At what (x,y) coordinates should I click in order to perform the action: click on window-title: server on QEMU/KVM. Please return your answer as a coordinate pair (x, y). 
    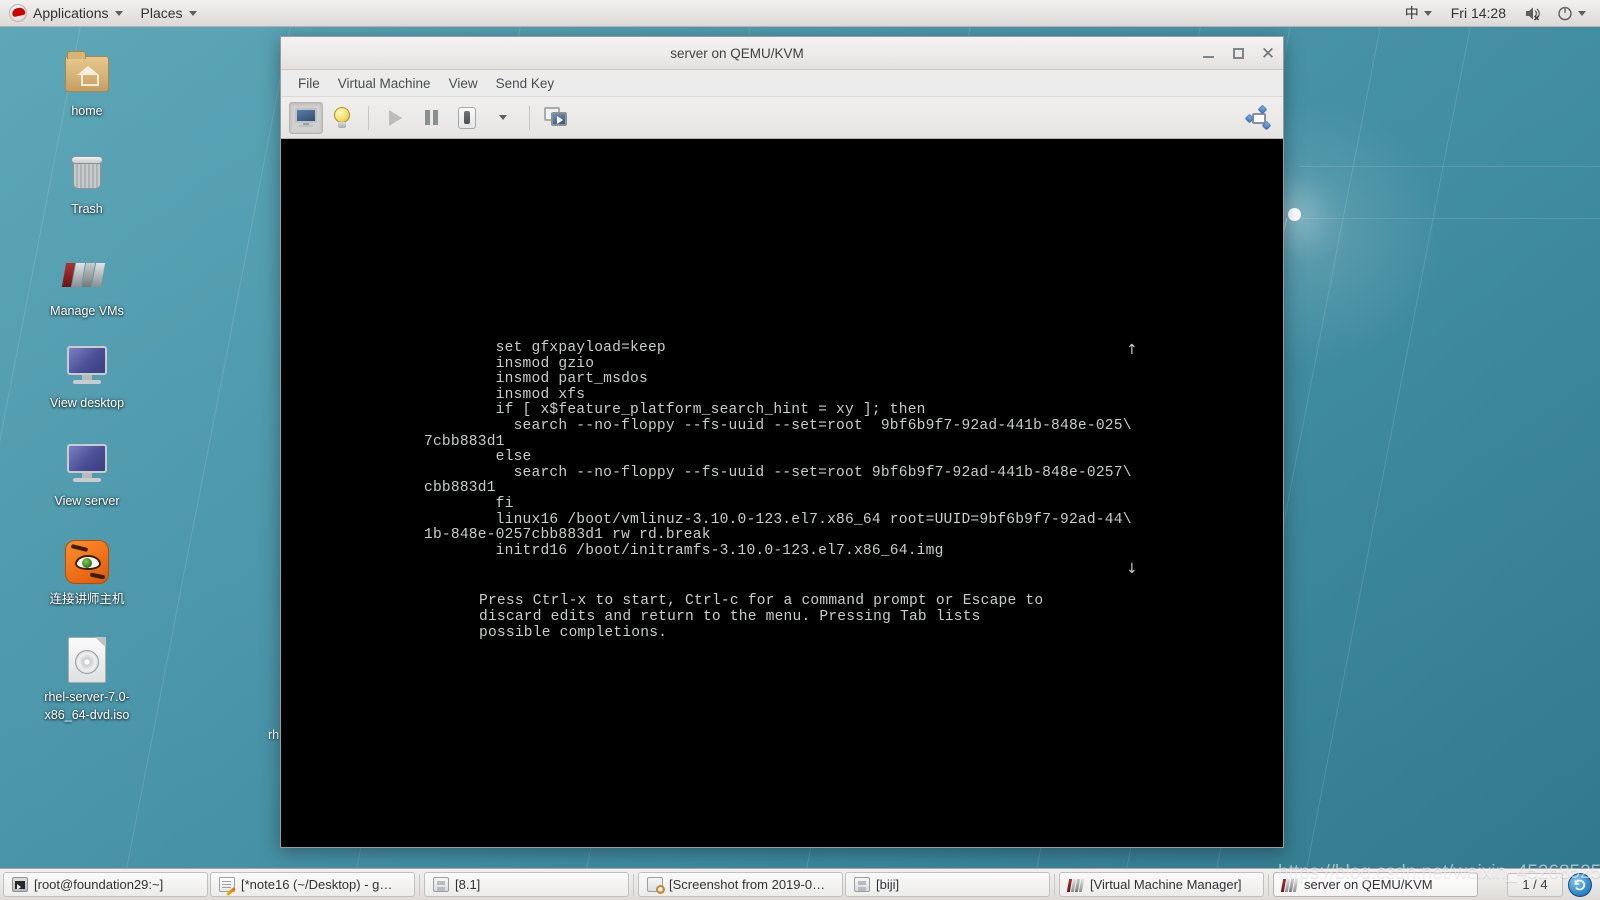
    Looking at the image, I should click on (737, 53).